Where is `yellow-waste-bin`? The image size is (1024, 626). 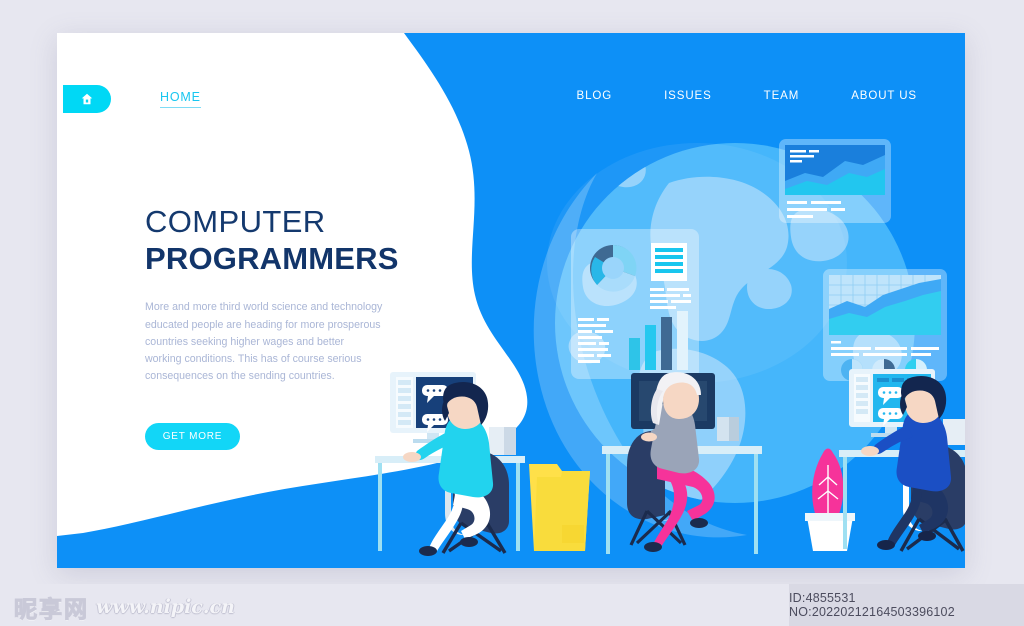 yellow-waste-bin is located at coordinates (559, 507).